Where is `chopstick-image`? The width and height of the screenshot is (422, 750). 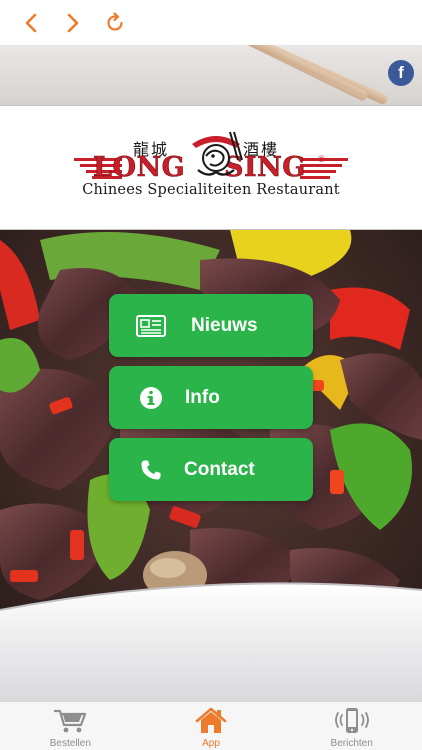 chopstick-image is located at coordinates (299, 74).